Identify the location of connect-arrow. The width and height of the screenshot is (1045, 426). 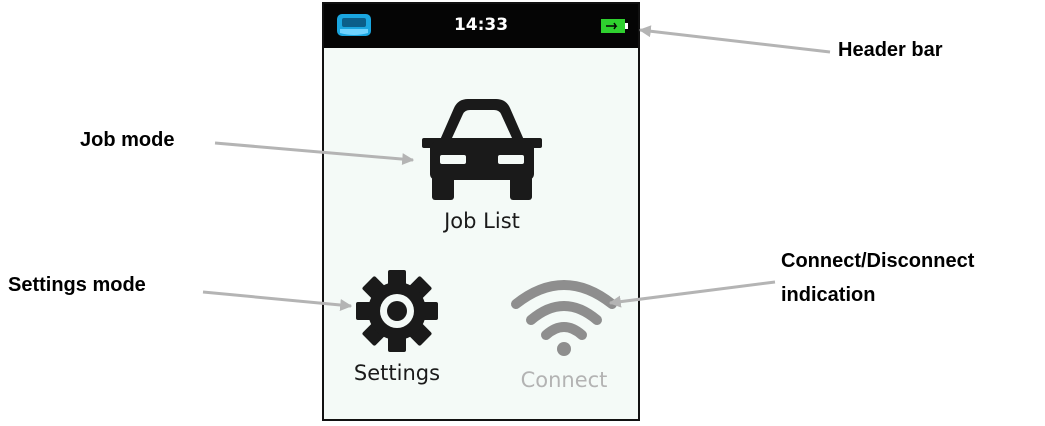
(692, 294).